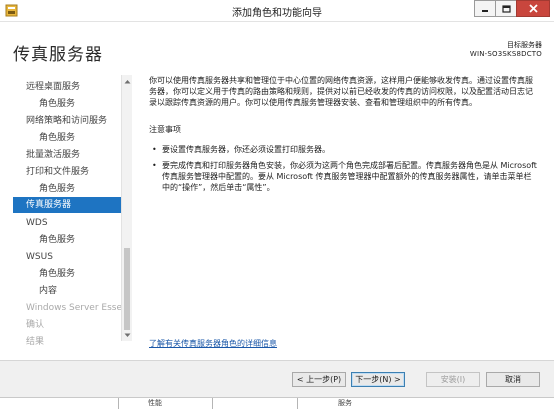 This screenshot has width=554, height=409. I want to click on sidebar-item-fax-server: 传真服务器, so click(67, 205).